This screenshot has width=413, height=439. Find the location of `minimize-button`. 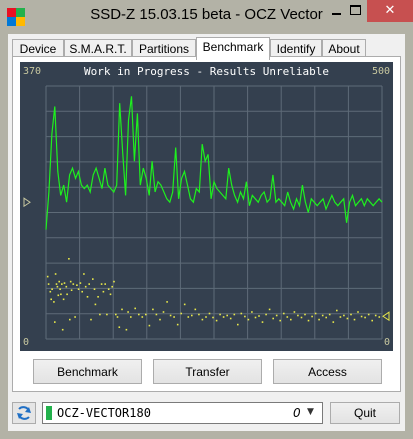

minimize-button is located at coordinates (336, 11).